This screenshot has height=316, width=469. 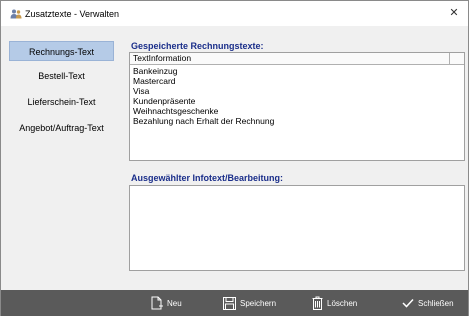 What do you see at coordinates (61, 51) in the screenshot?
I see `sidebar-item-rechnungs-text: Rechnungs-Text` at bounding box center [61, 51].